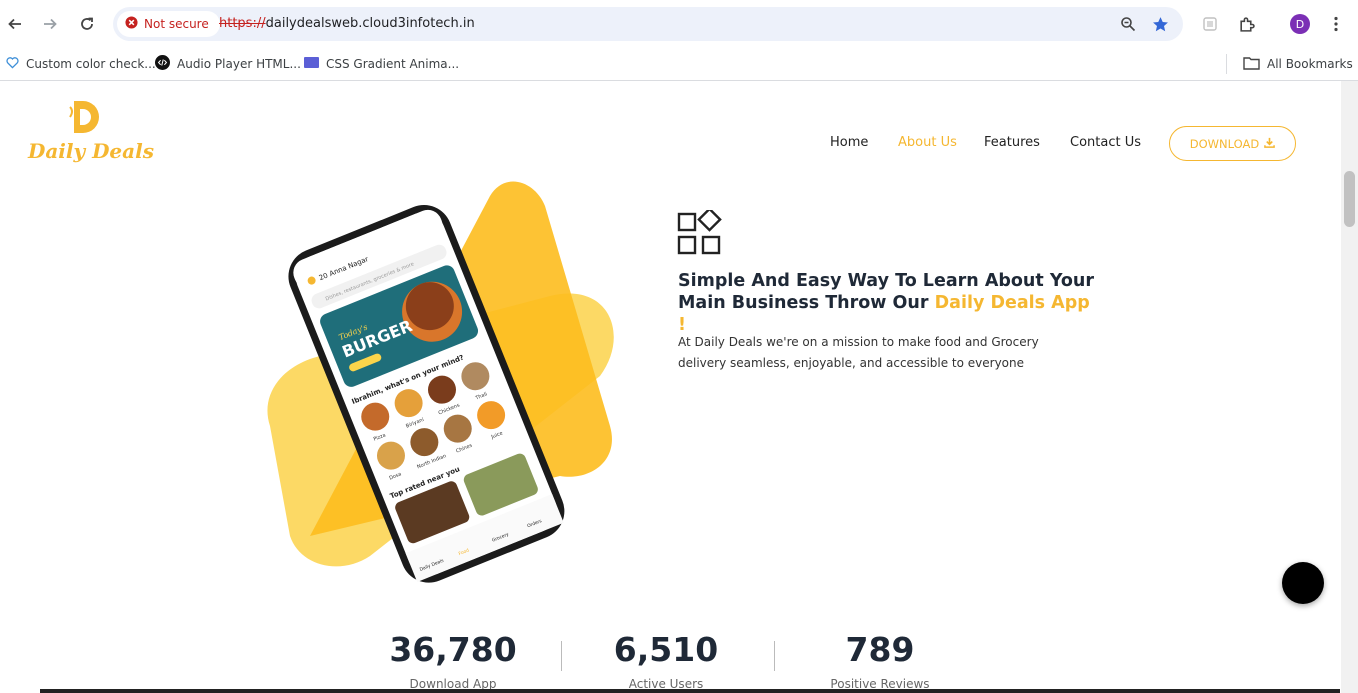 The height and width of the screenshot is (693, 1358). Describe the element at coordinates (84, 117) in the screenshot. I see `logo-d-icon` at that location.